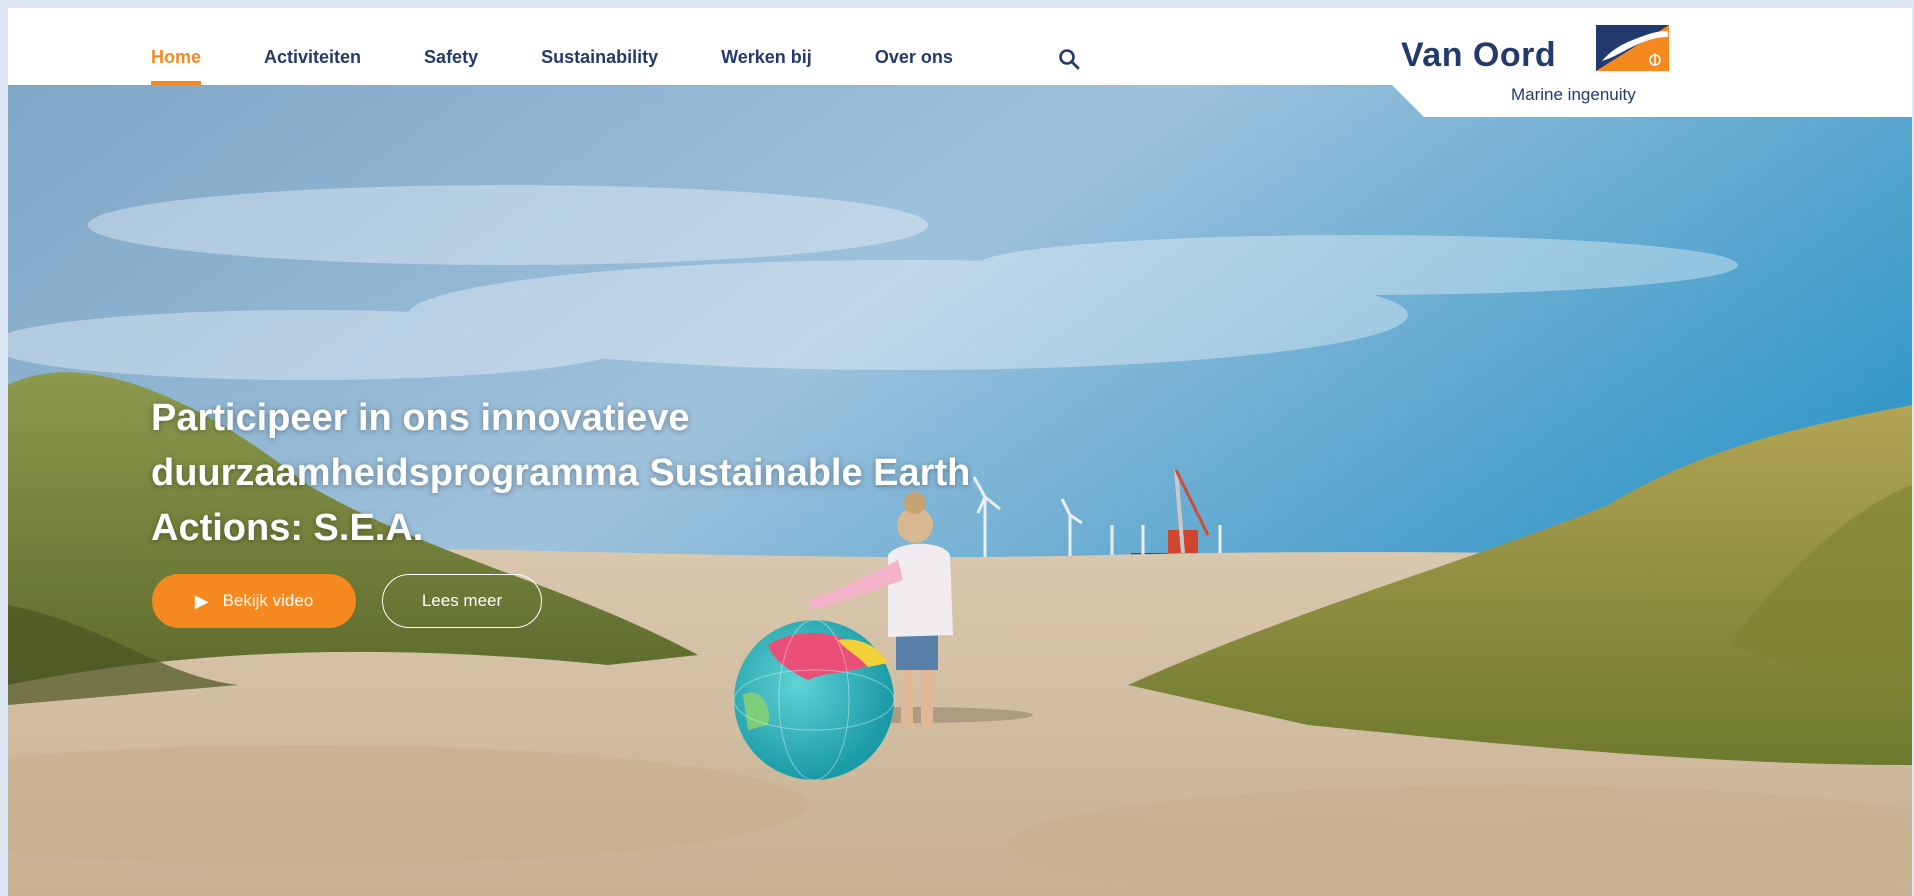 The height and width of the screenshot is (896, 1914). I want to click on read-more-button: Lees meer, so click(462, 601).